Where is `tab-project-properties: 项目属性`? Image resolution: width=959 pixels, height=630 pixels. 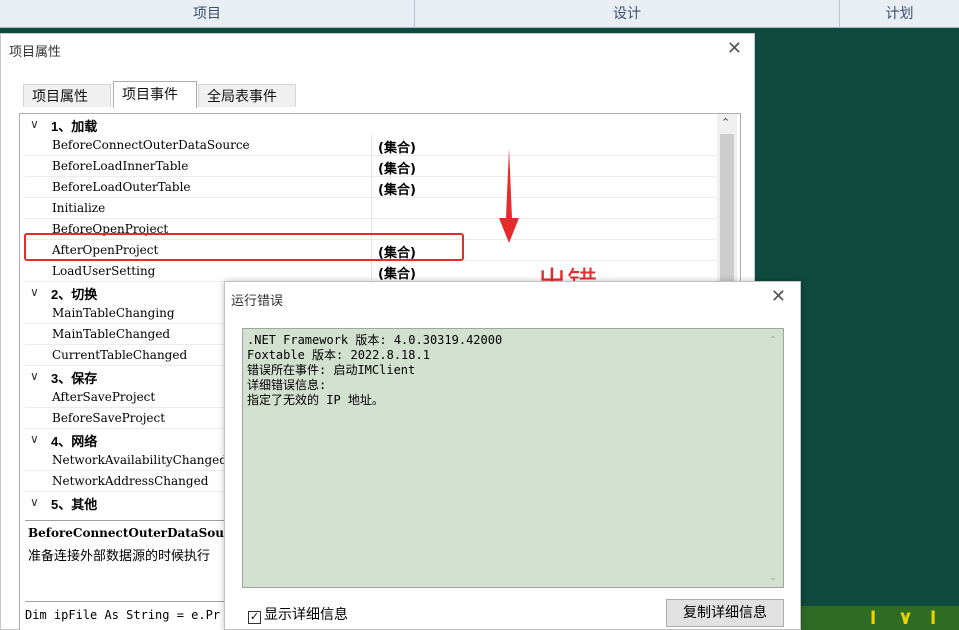
tab-project-properties: 项目属性 is located at coordinates (67, 95).